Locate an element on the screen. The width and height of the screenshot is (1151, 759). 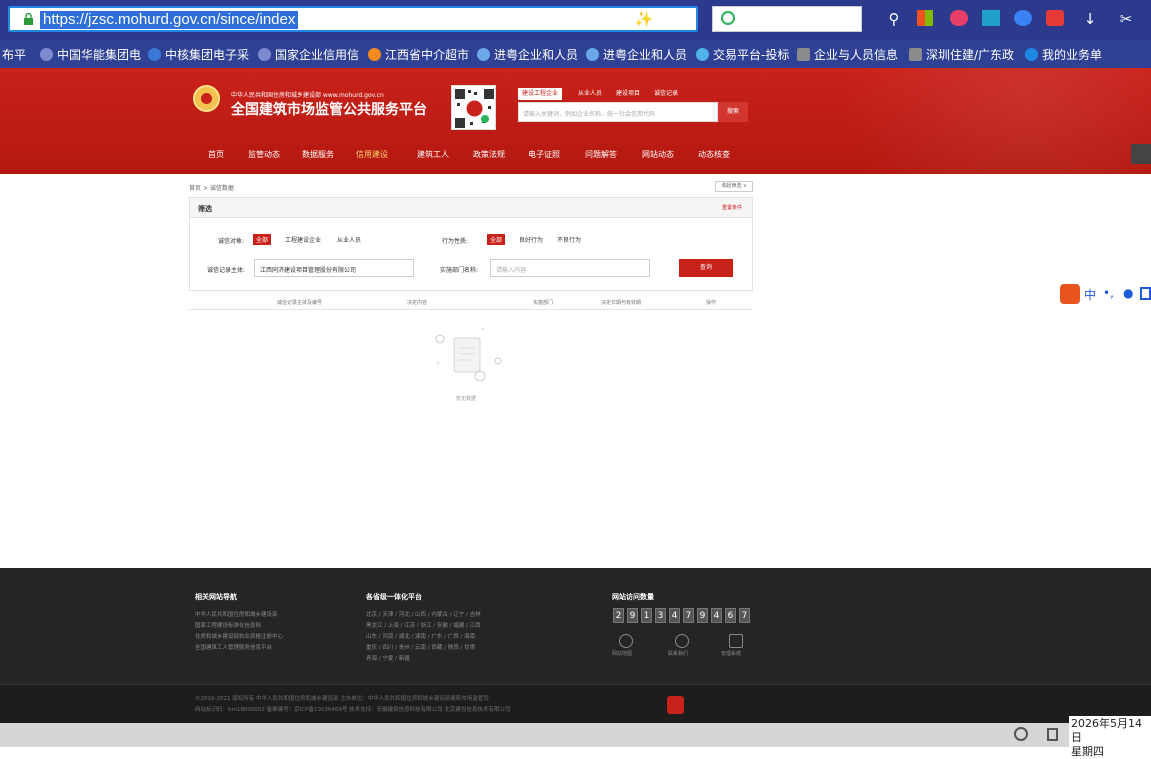
bolt-icon: ✨ is located at coordinates (644, 19).